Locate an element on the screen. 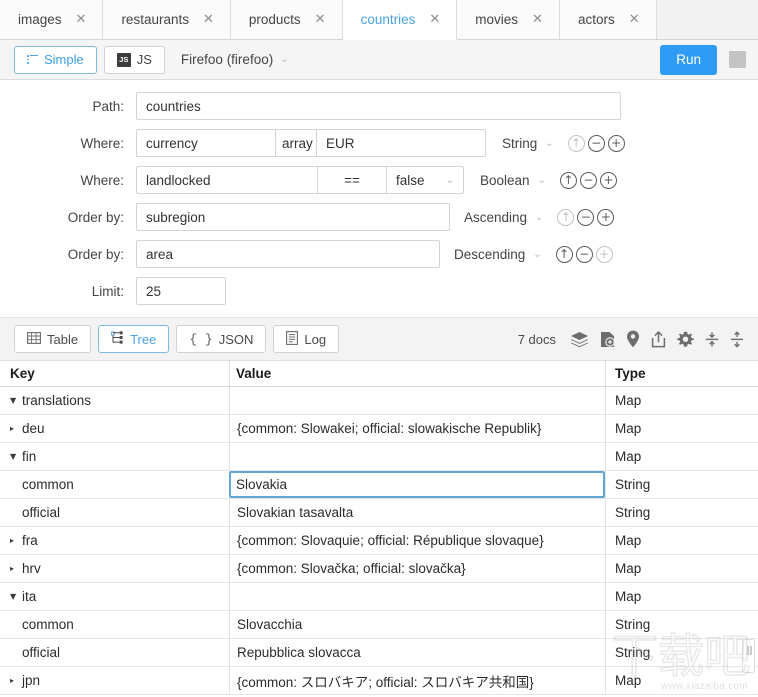 Image resolution: width=758 pixels, height=697 pixels. where-type-select: String ⌄ is located at coordinates (528, 143).